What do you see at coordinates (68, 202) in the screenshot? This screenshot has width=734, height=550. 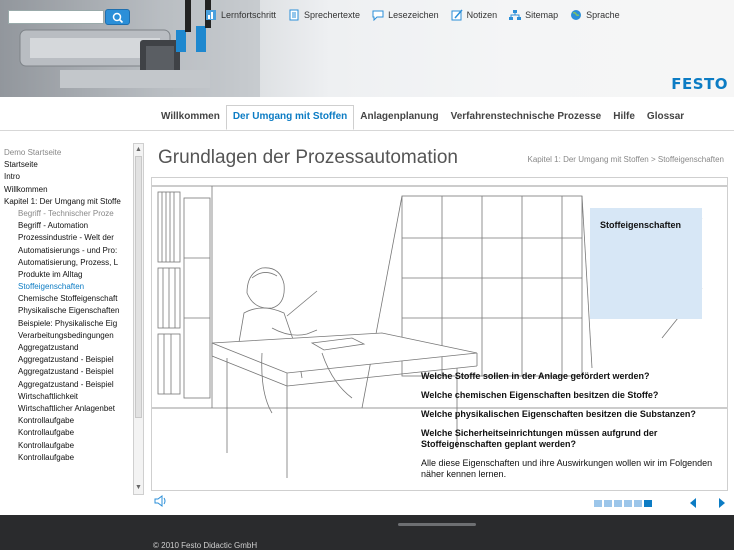 I see `sidebar-item: Kapitel 1: Der Umgang mit Stoffe` at bounding box center [68, 202].